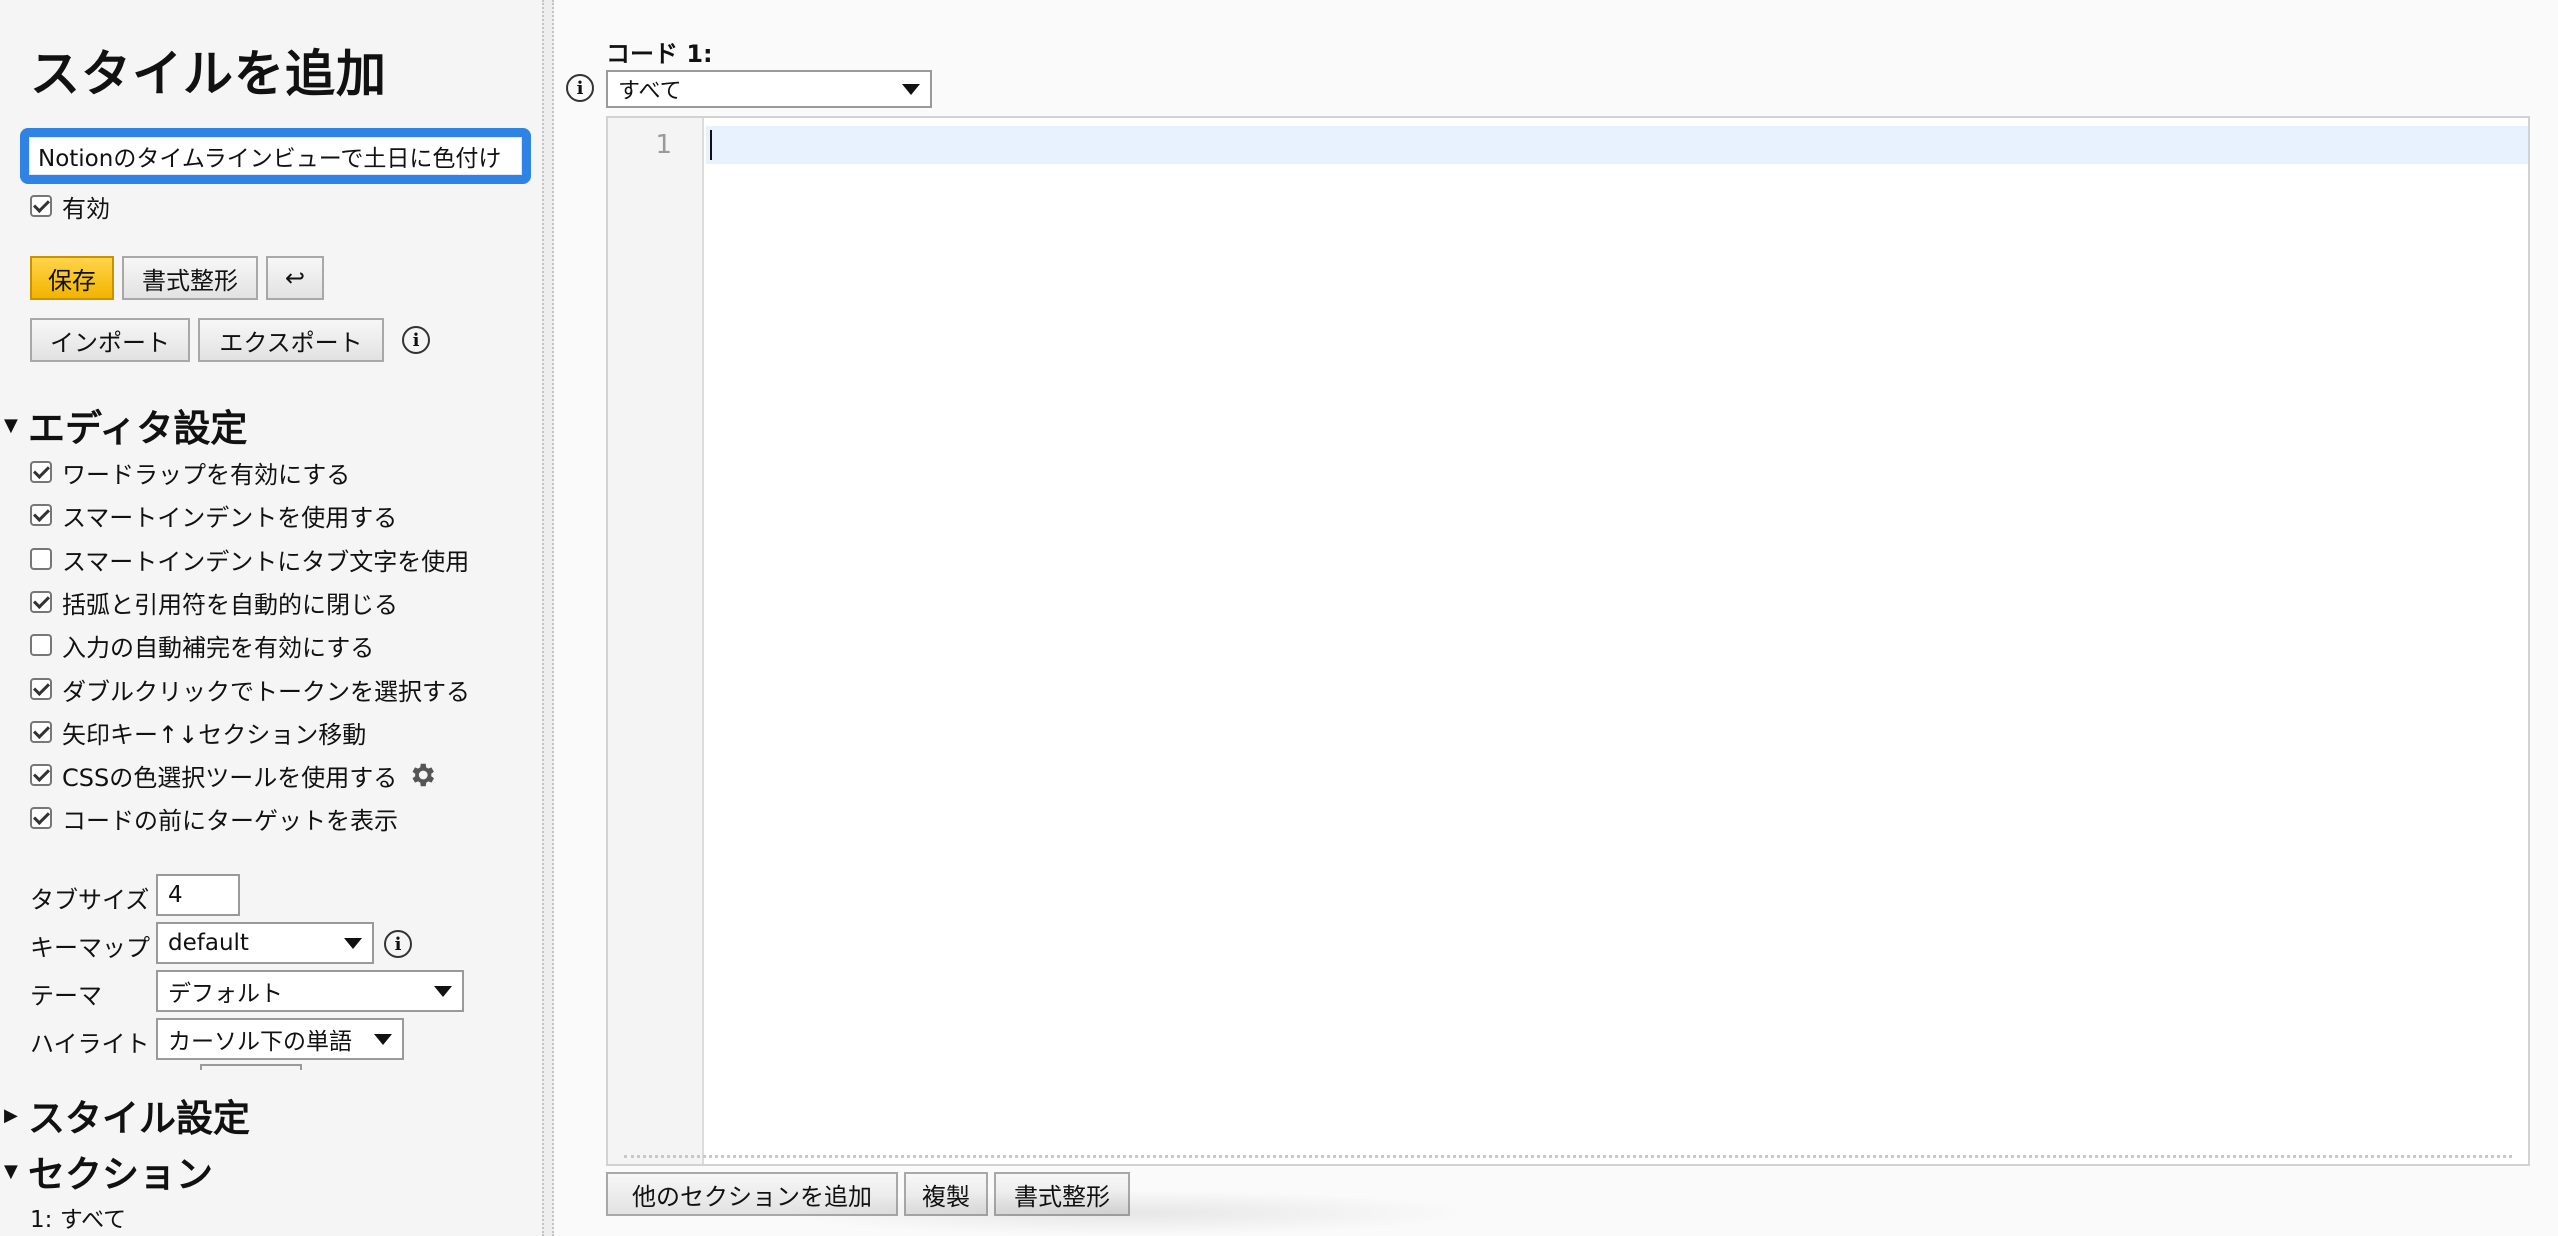 The width and height of the screenshot is (2558, 1236). What do you see at coordinates (260, 1042) in the screenshot?
I see `highlight-value: カーソル下の単語` at bounding box center [260, 1042].